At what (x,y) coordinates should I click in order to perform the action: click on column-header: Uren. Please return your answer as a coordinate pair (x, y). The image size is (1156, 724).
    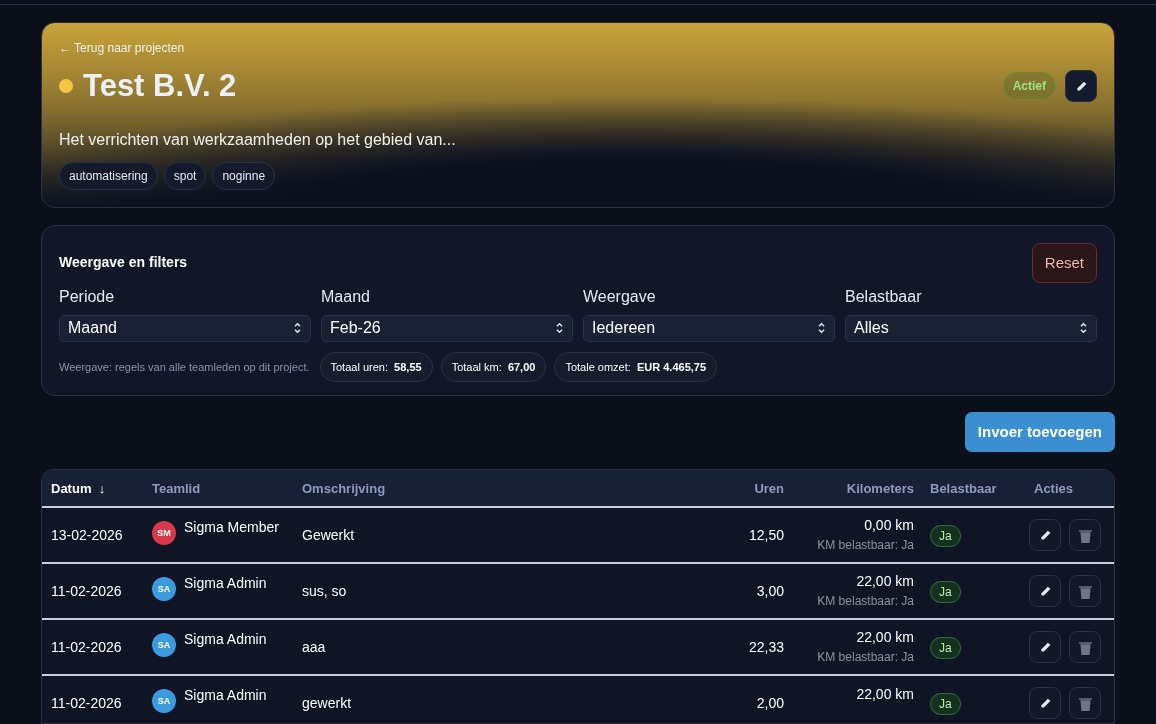
    Looking at the image, I should click on (729, 488).